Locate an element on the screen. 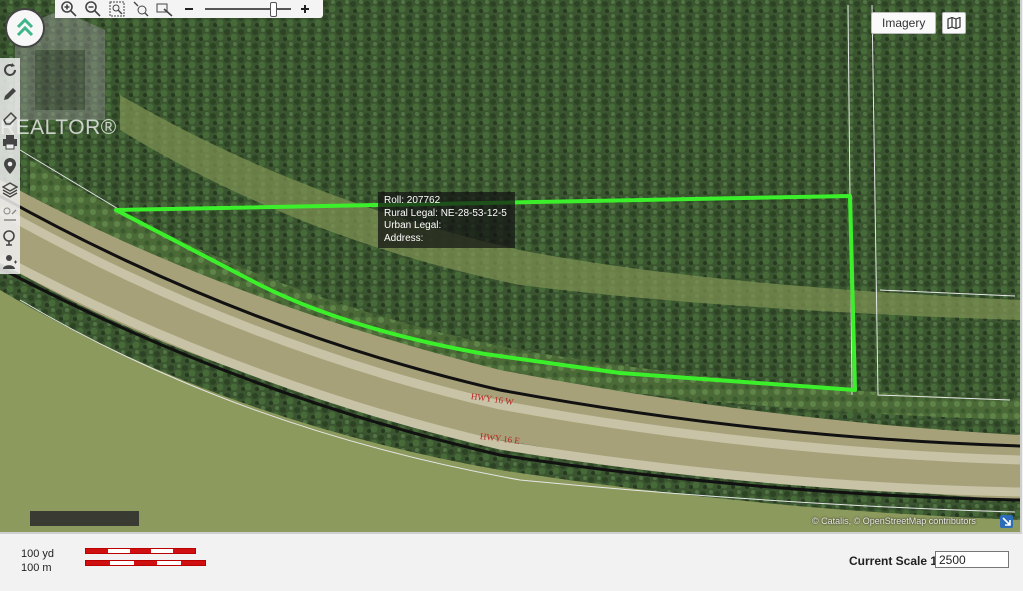 This screenshot has width=1023, height=591. print-icon is located at coordinates (10, 142).